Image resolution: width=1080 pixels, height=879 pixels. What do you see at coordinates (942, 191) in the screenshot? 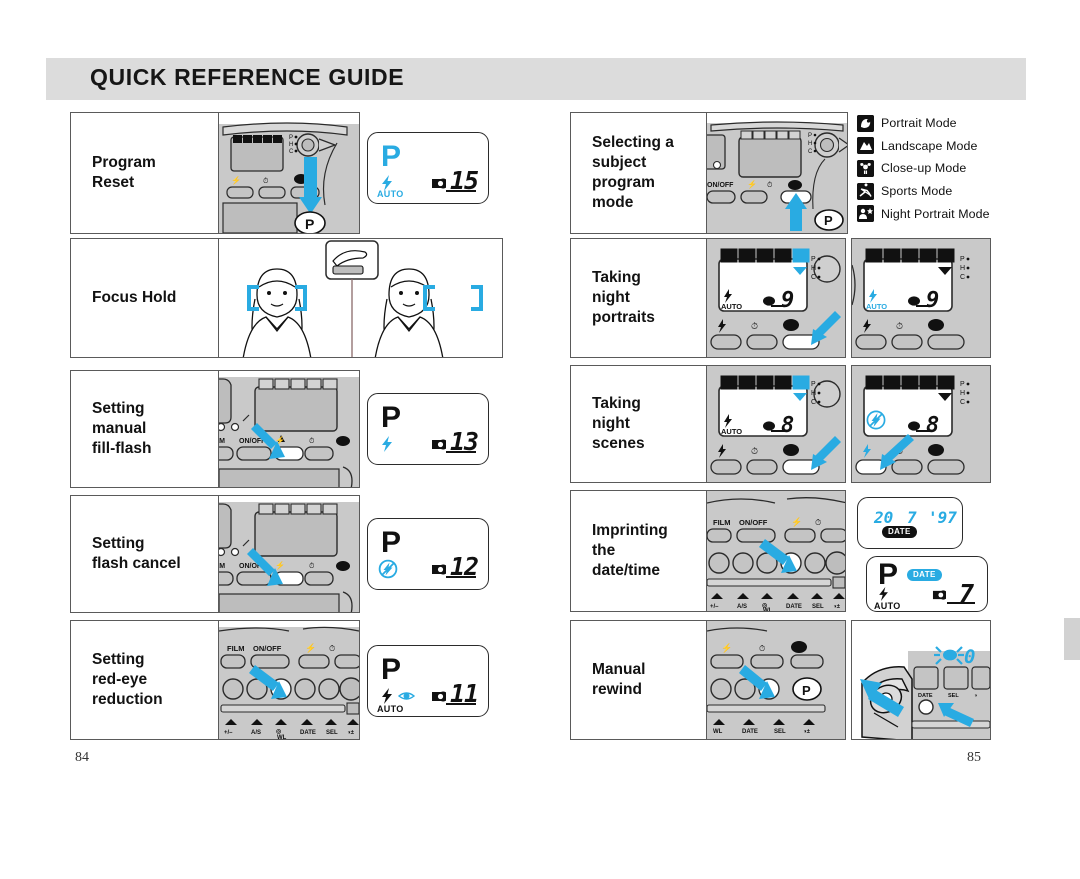
I see `legend-item: Sports Mode` at bounding box center [942, 191].